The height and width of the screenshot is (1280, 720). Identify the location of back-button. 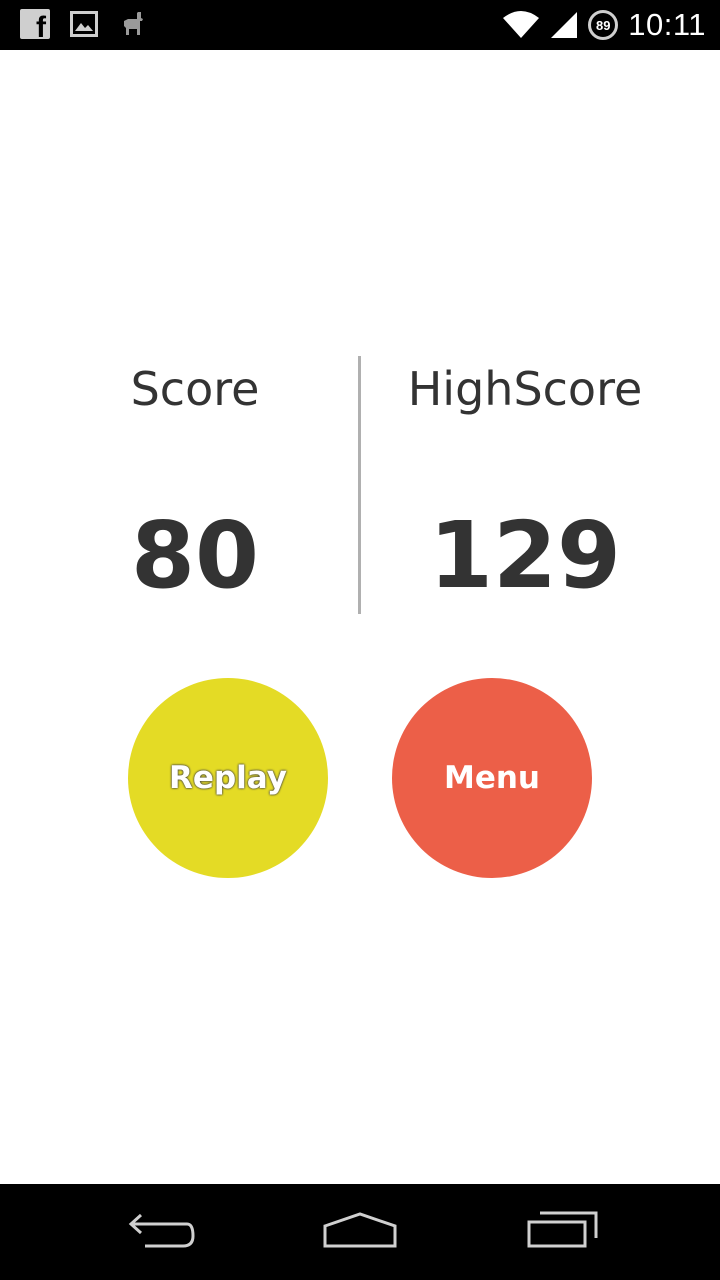
(160, 1232).